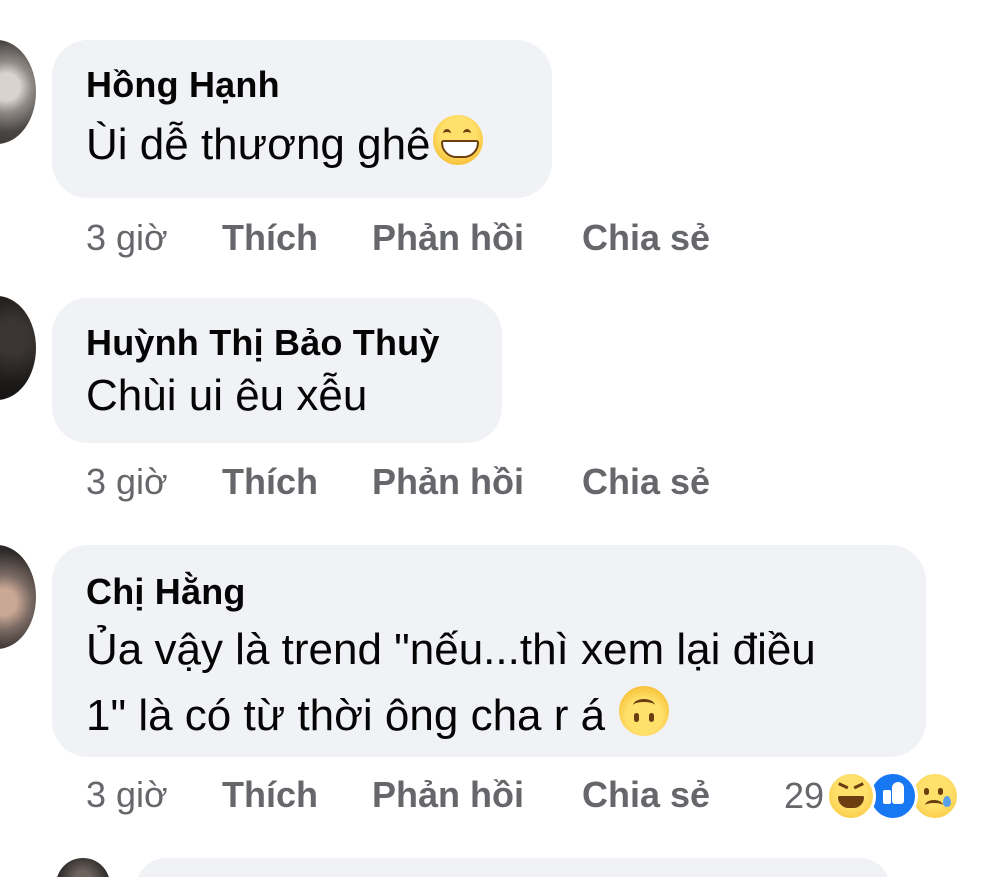  Describe the element at coordinates (457, 140) in the screenshot. I see `grinning-face-icon` at that location.